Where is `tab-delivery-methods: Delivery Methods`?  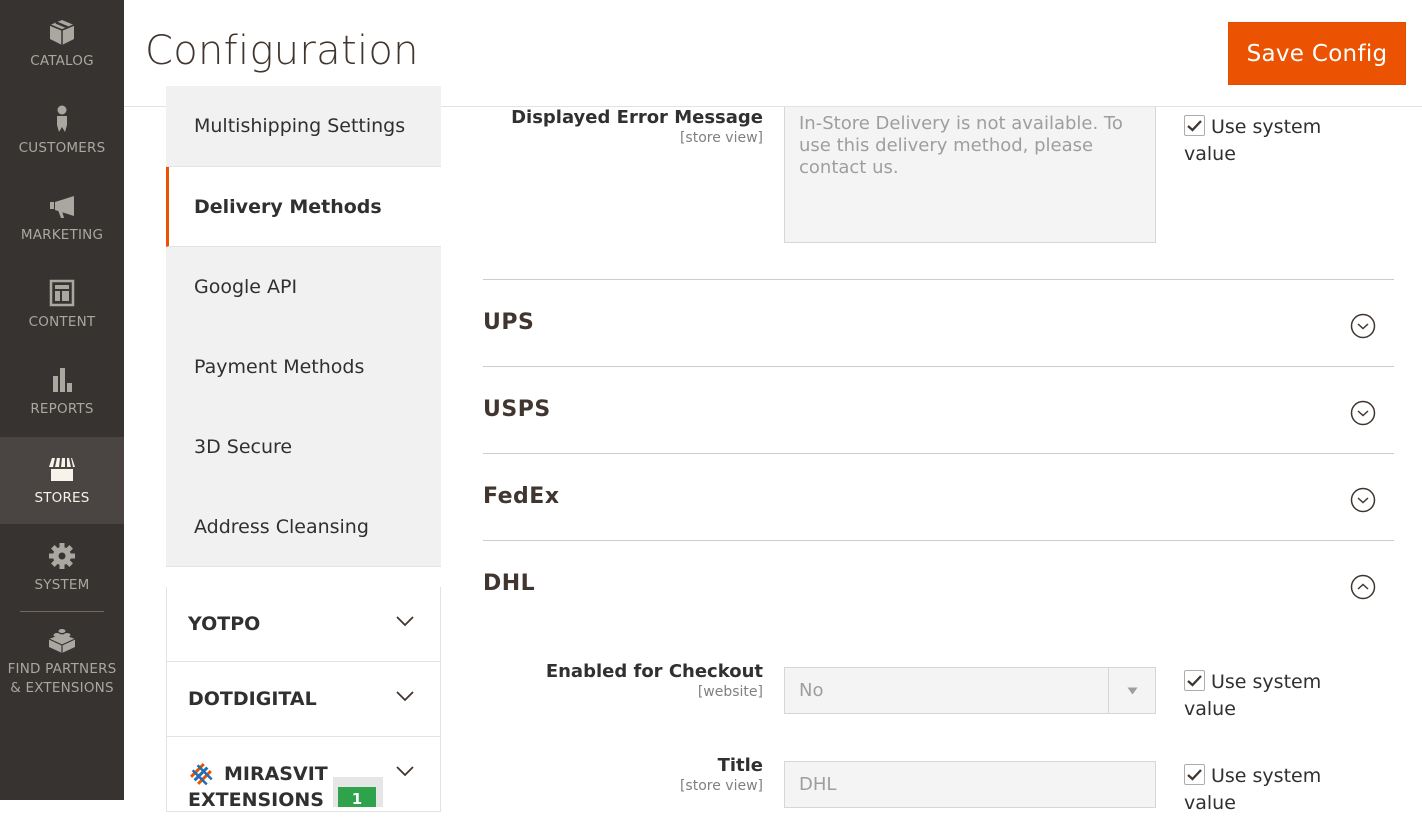 tab-delivery-methods: Delivery Methods is located at coordinates (303, 207).